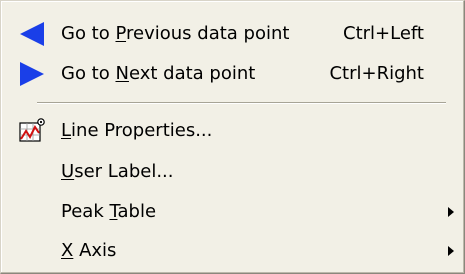 Image resolution: width=465 pixels, height=274 pixels. Describe the element at coordinates (232, 212) in the screenshot. I see `menu-item-peak-table: Peak Table` at that location.